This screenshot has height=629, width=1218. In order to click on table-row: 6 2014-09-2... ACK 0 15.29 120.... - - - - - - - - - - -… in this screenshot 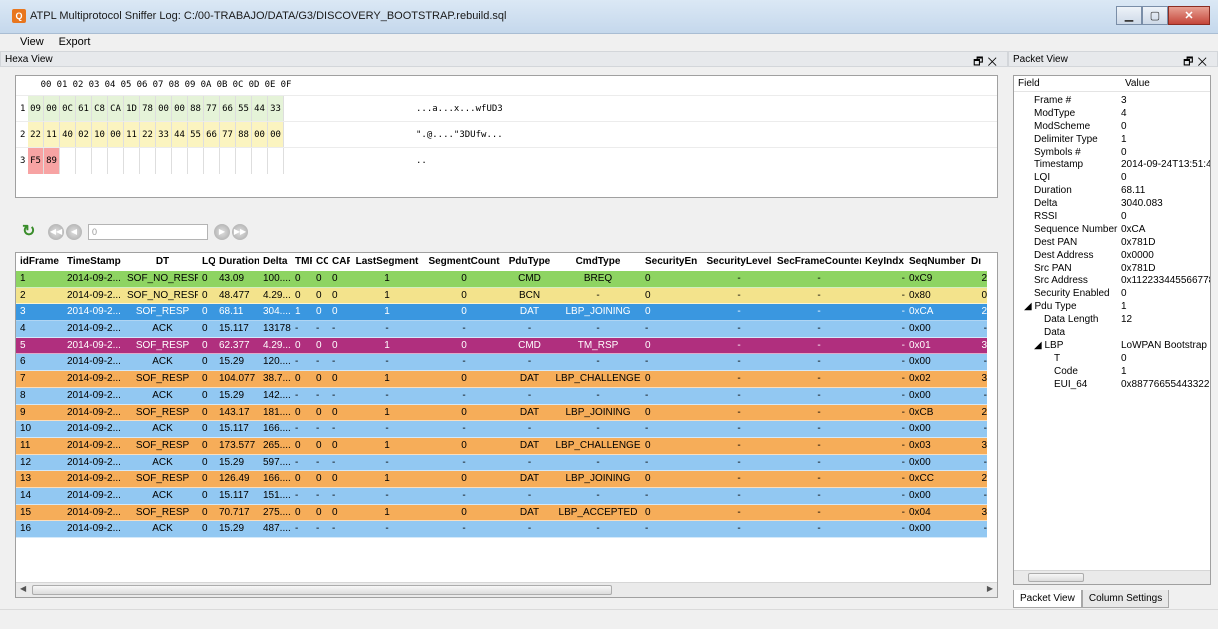, I will do `click(501, 363)`.